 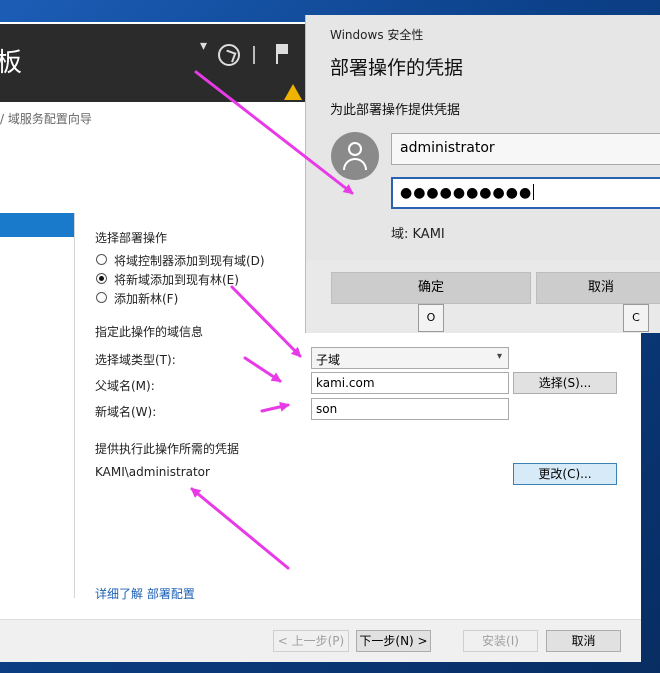 What do you see at coordinates (262, 369) in the screenshot?
I see `arrow-to-parent-domain` at bounding box center [262, 369].